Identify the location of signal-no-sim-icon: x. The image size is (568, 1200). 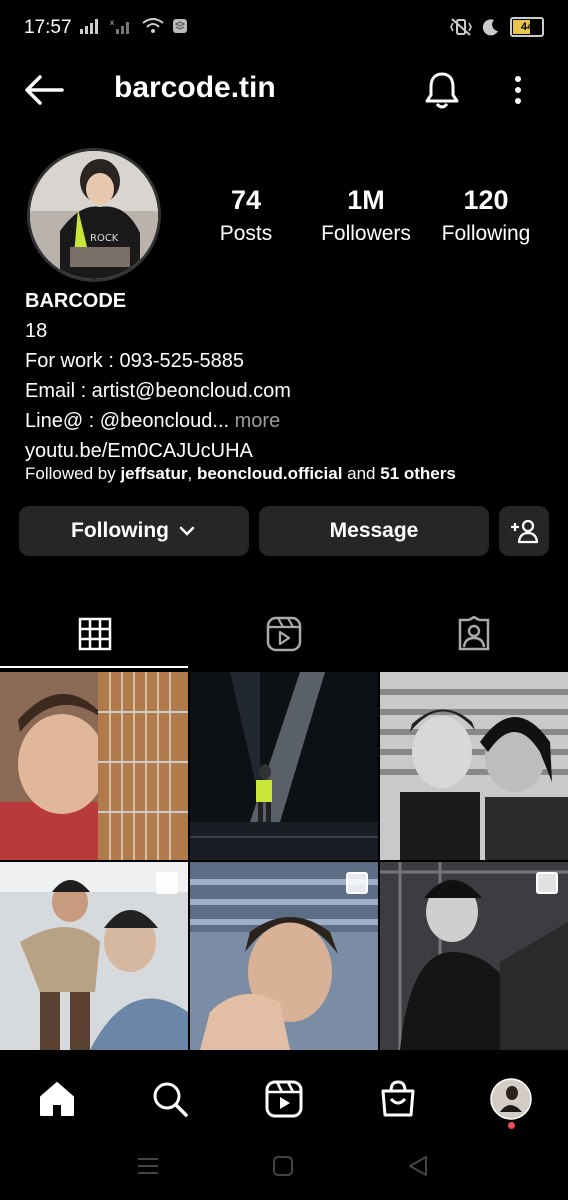
(119, 26).